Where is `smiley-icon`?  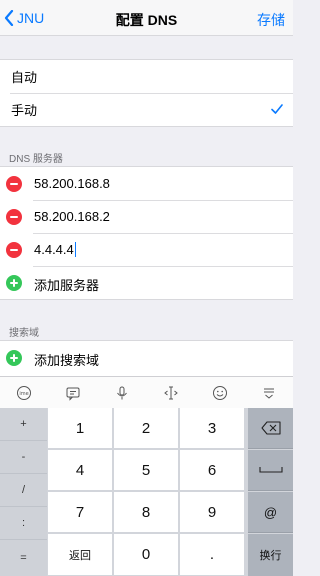 smiley-icon is located at coordinates (219, 392).